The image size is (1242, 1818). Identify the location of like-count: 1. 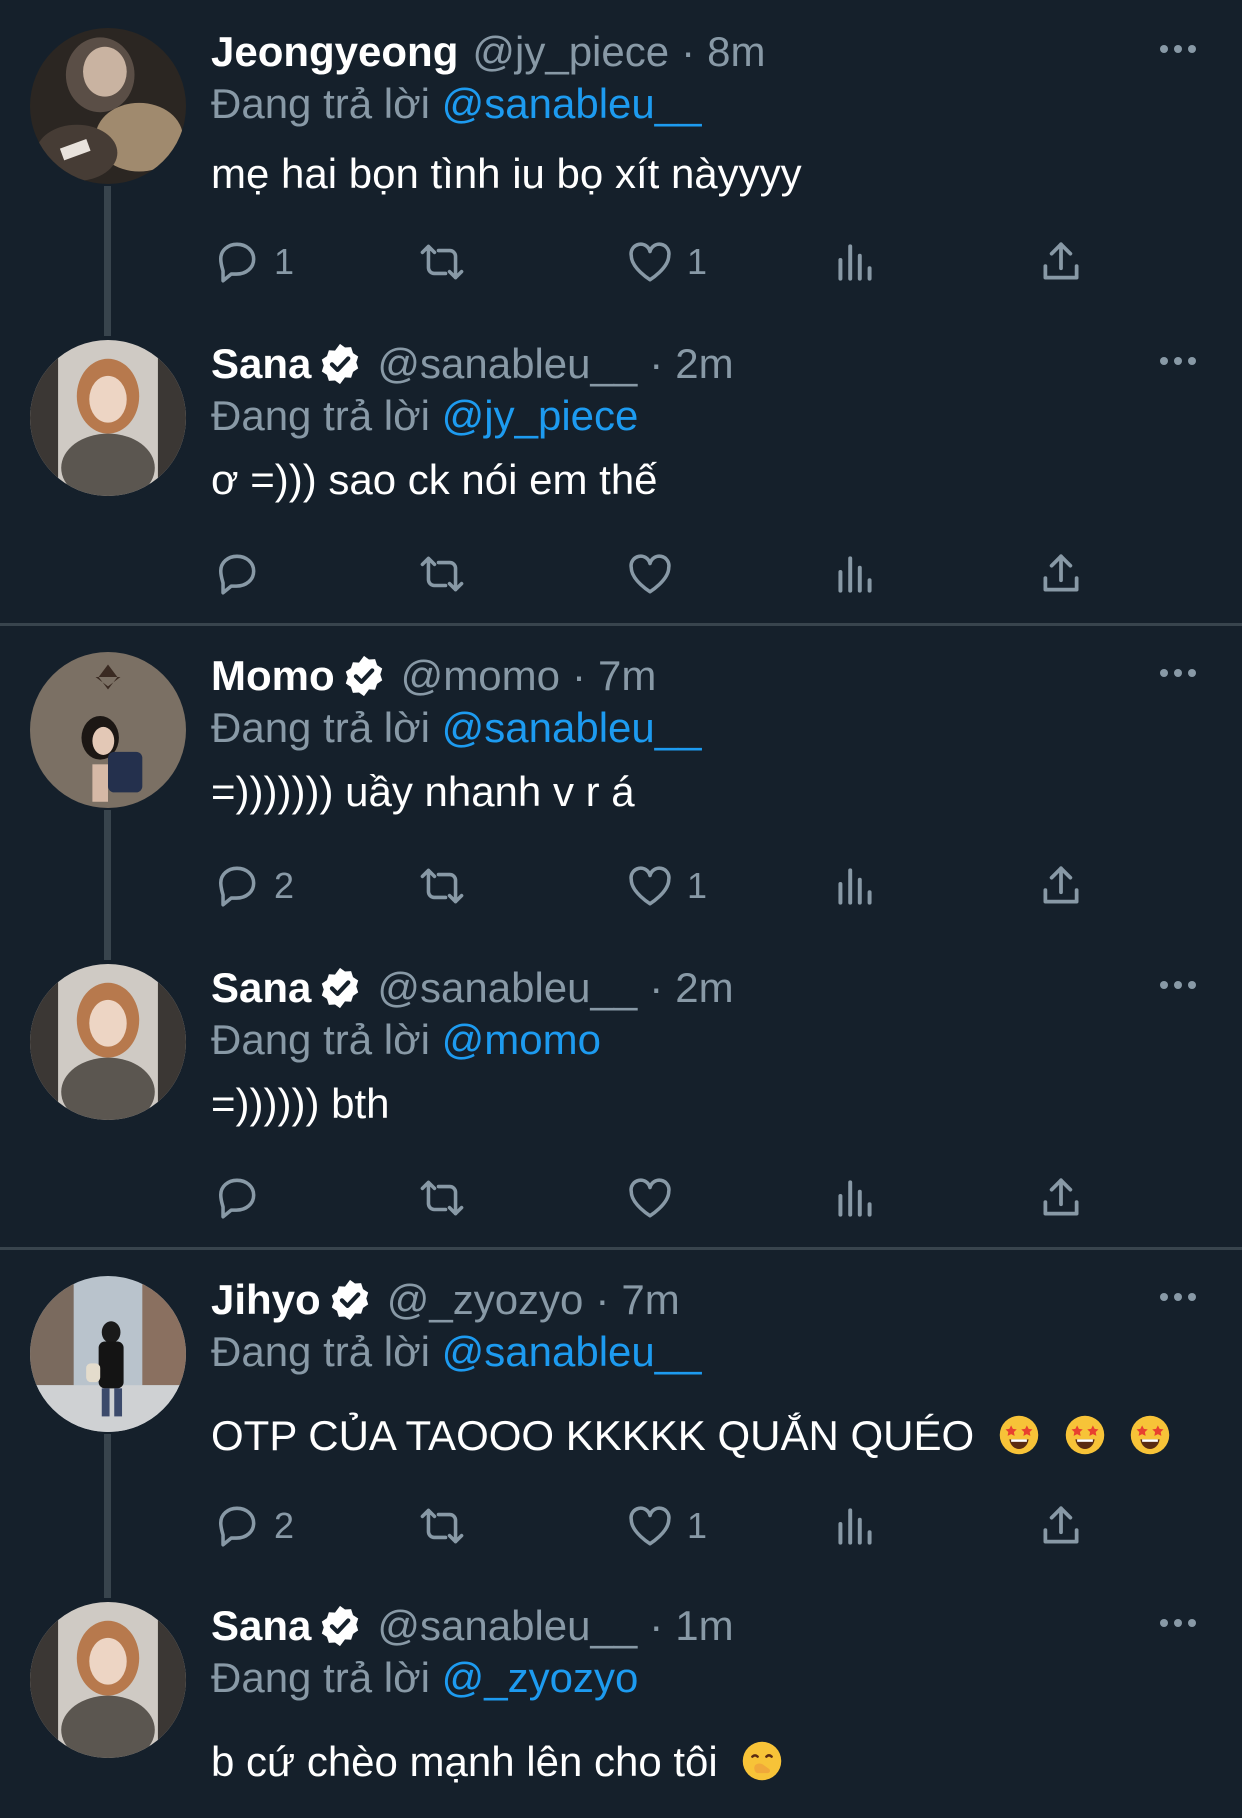
(697, 885).